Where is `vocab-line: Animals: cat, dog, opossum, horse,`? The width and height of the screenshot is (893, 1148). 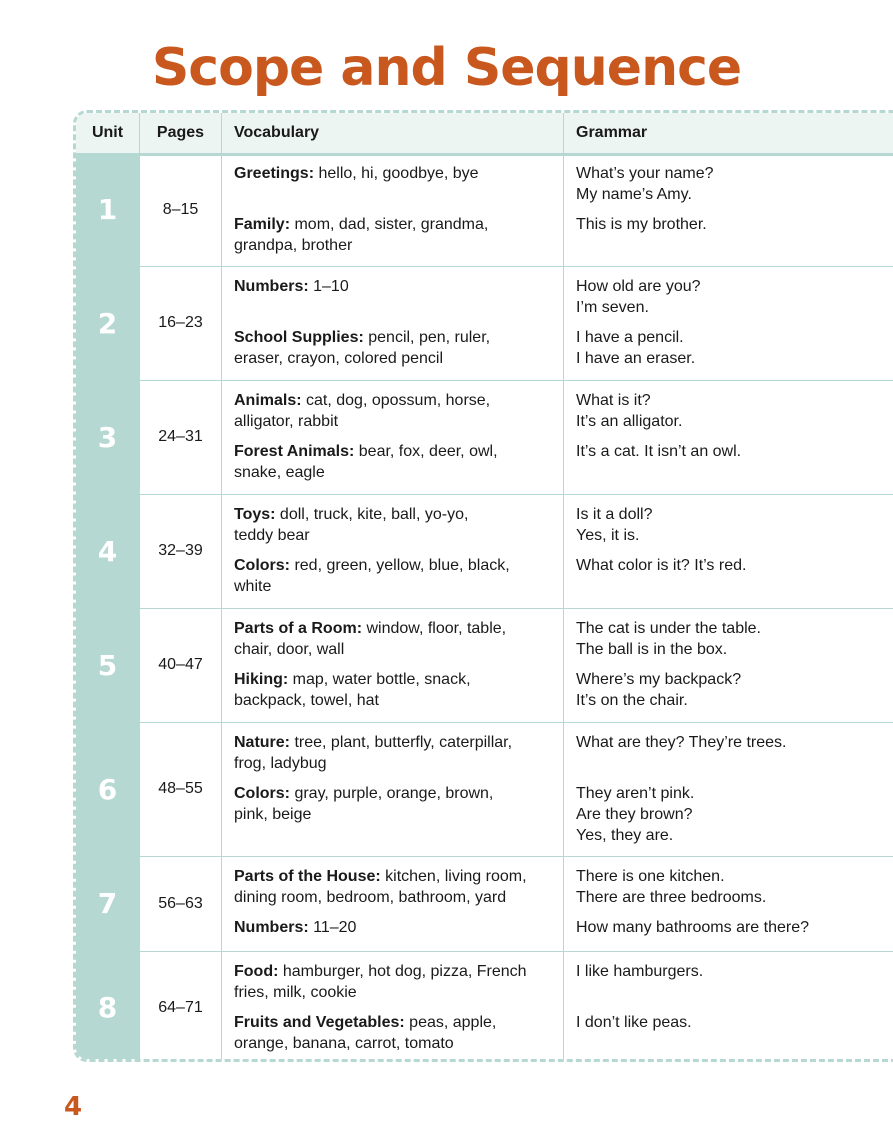 vocab-line: Animals: cat, dog, opossum, horse, is located at coordinates (398, 400).